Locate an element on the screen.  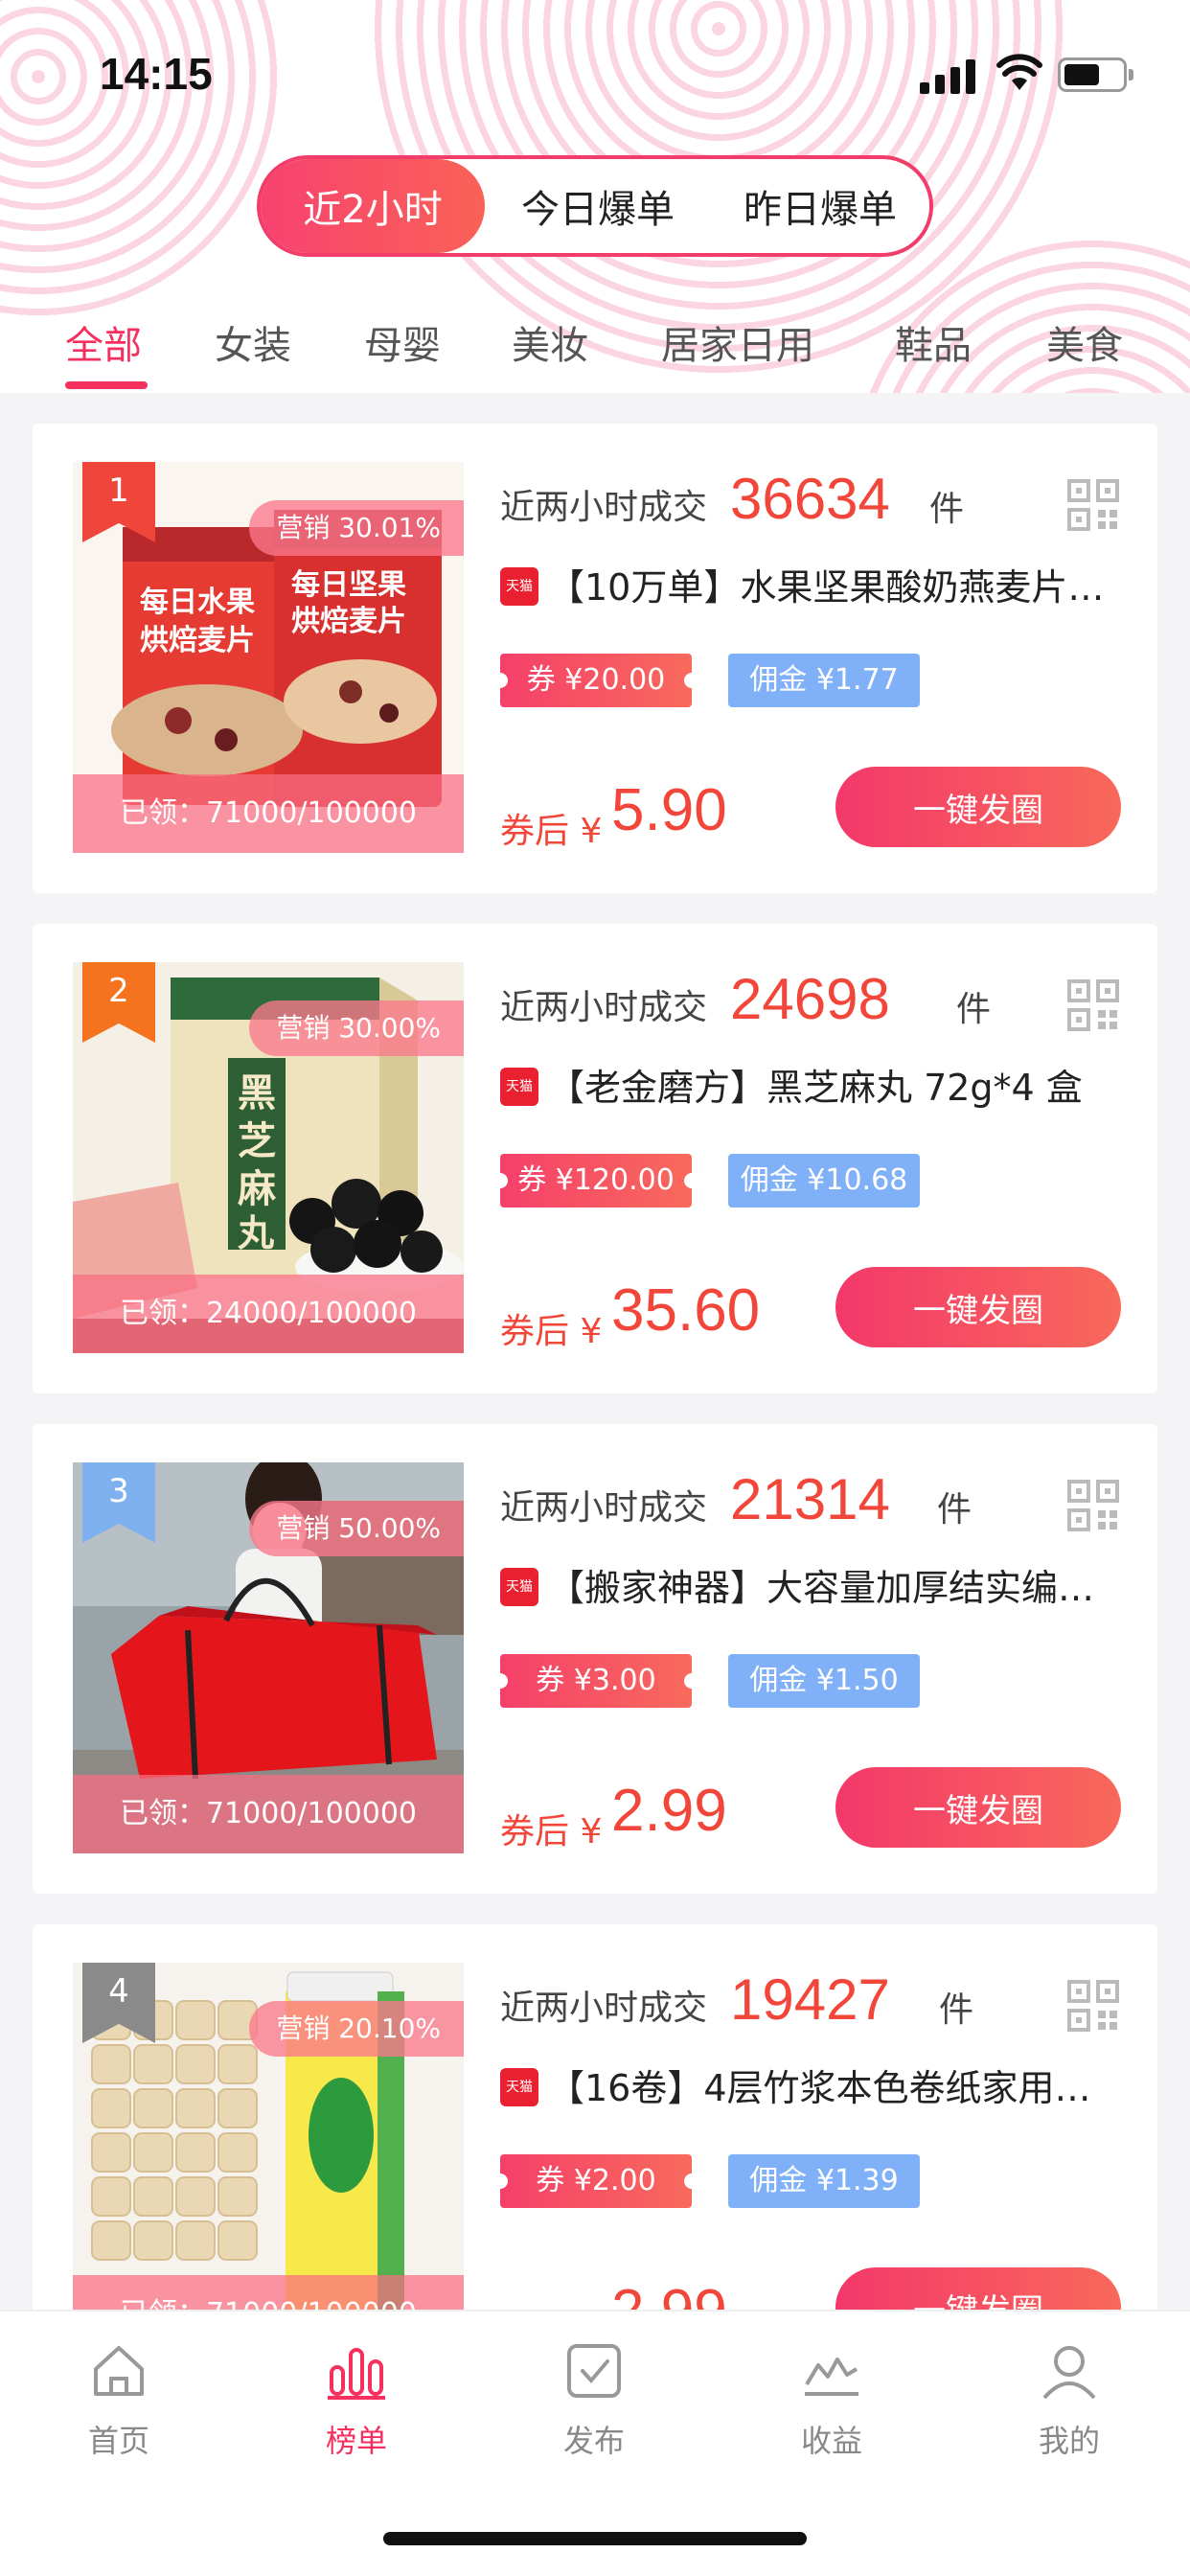
sold-count: 21314 is located at coordinates (810, 1499).